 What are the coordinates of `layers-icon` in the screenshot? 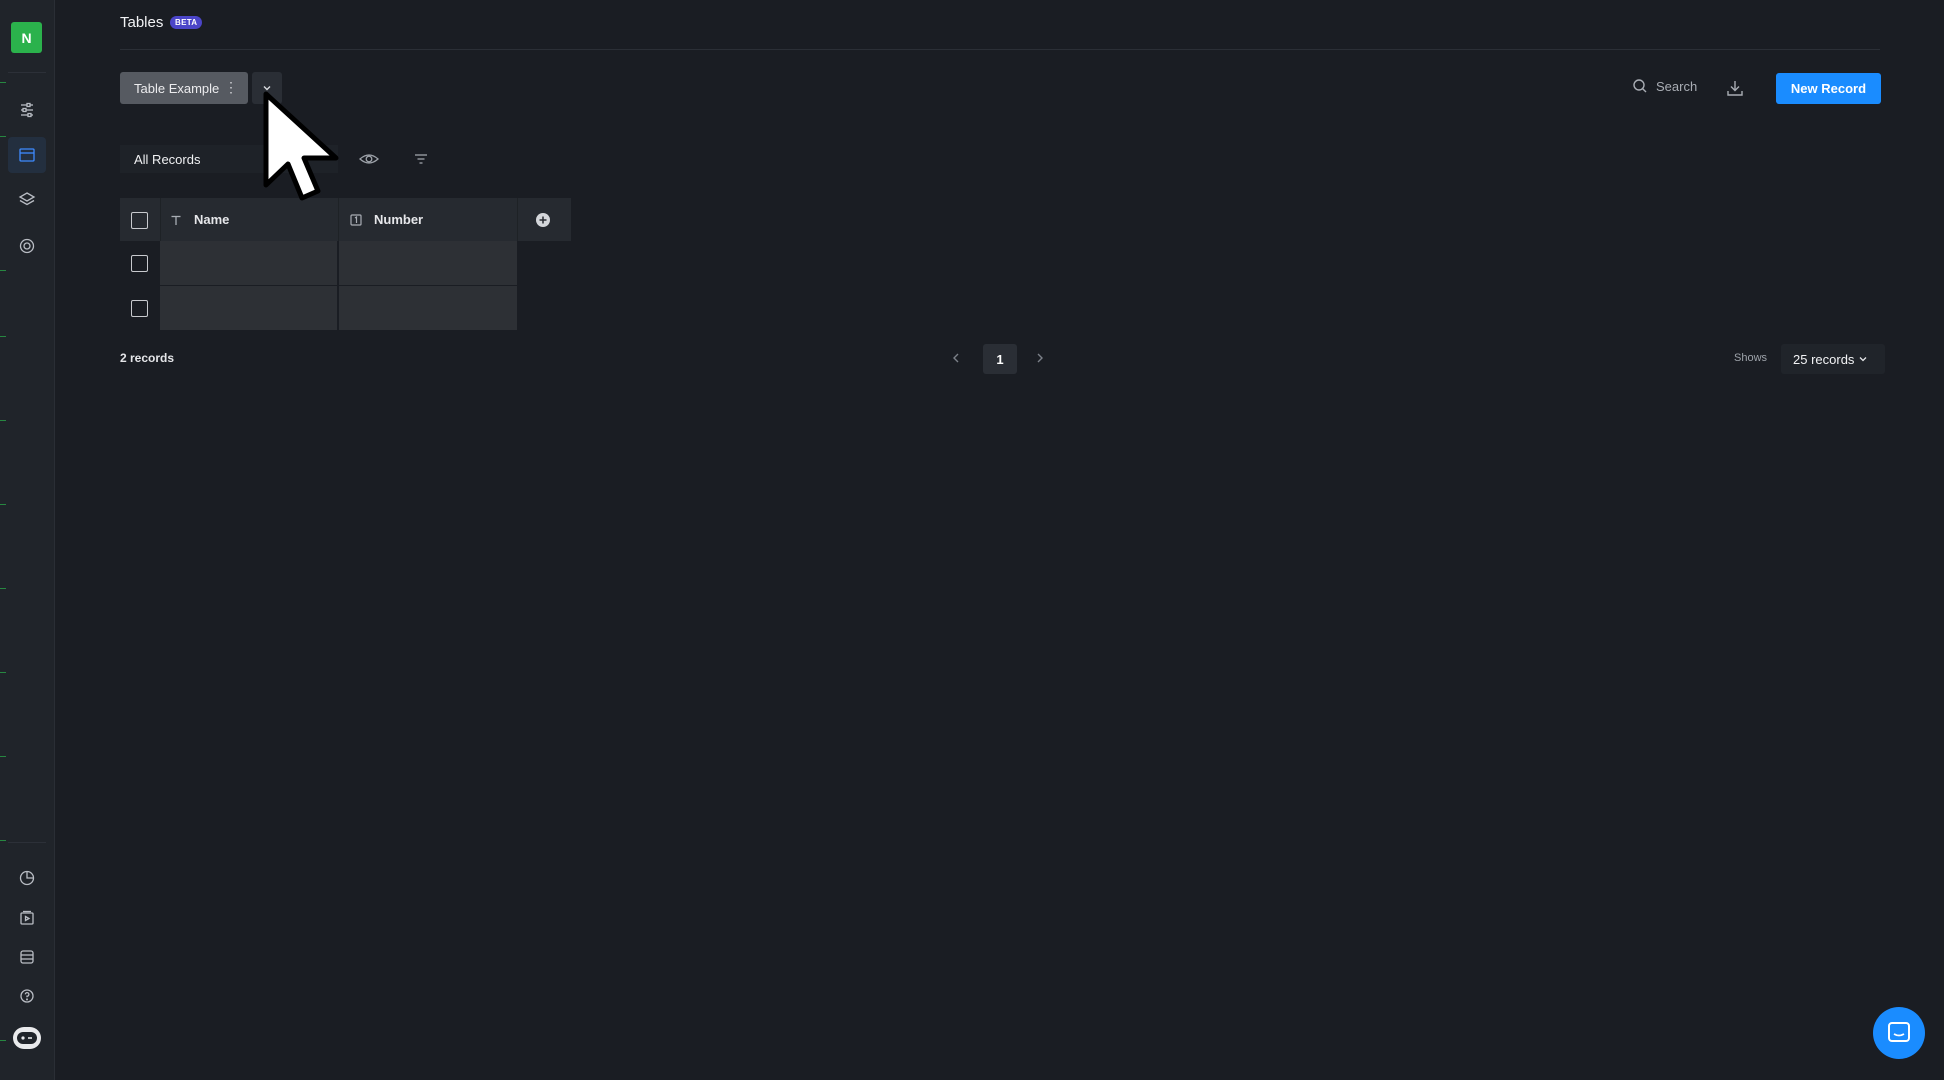 It's located at (27, 199).